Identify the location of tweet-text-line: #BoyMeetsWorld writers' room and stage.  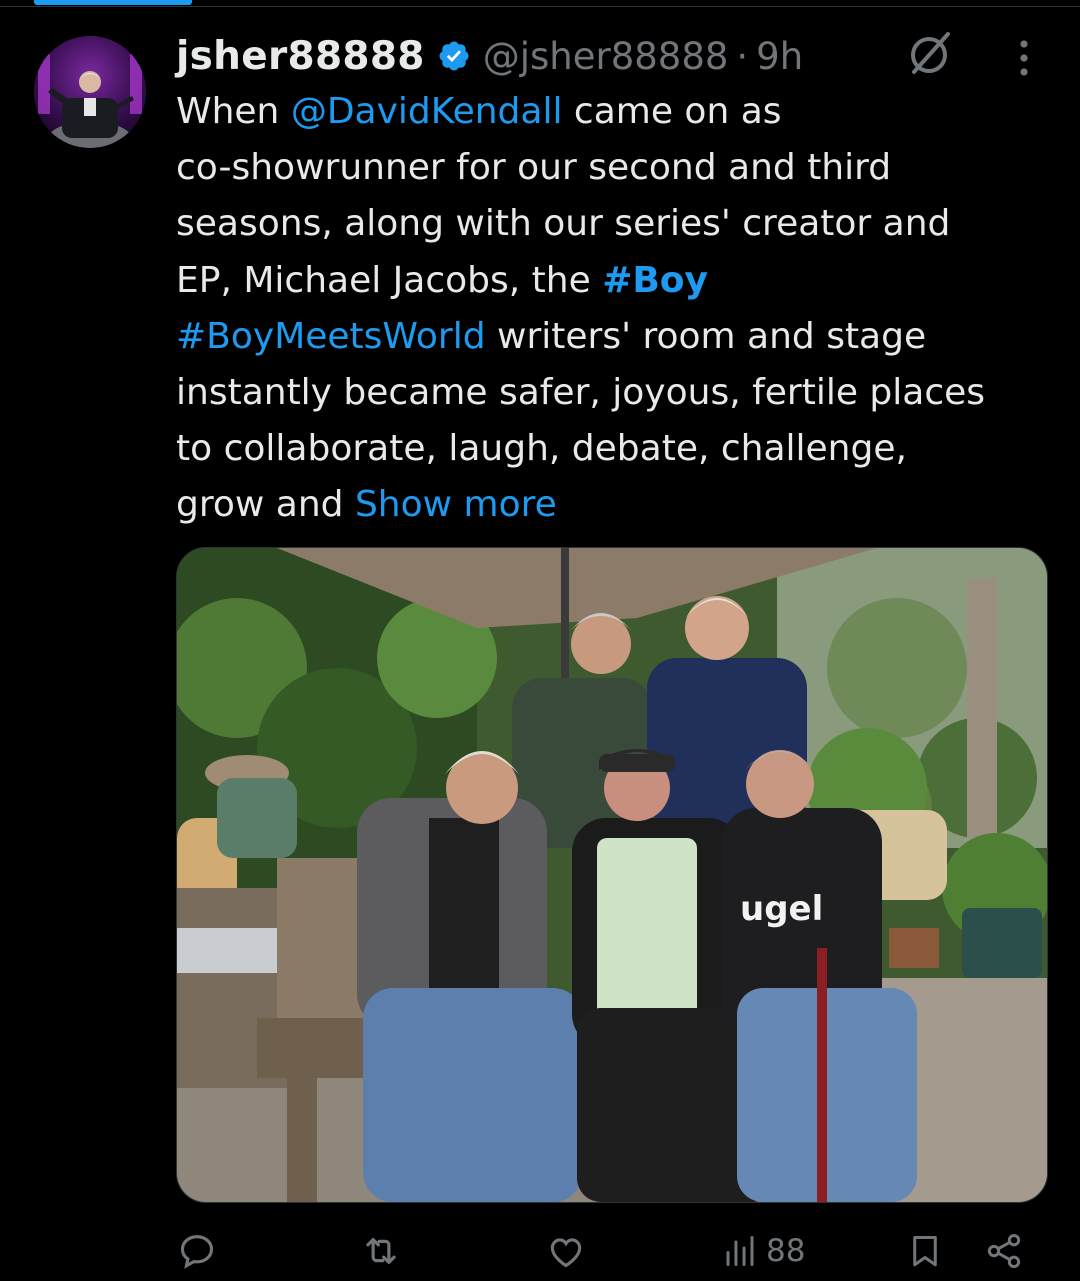
(616, 337).